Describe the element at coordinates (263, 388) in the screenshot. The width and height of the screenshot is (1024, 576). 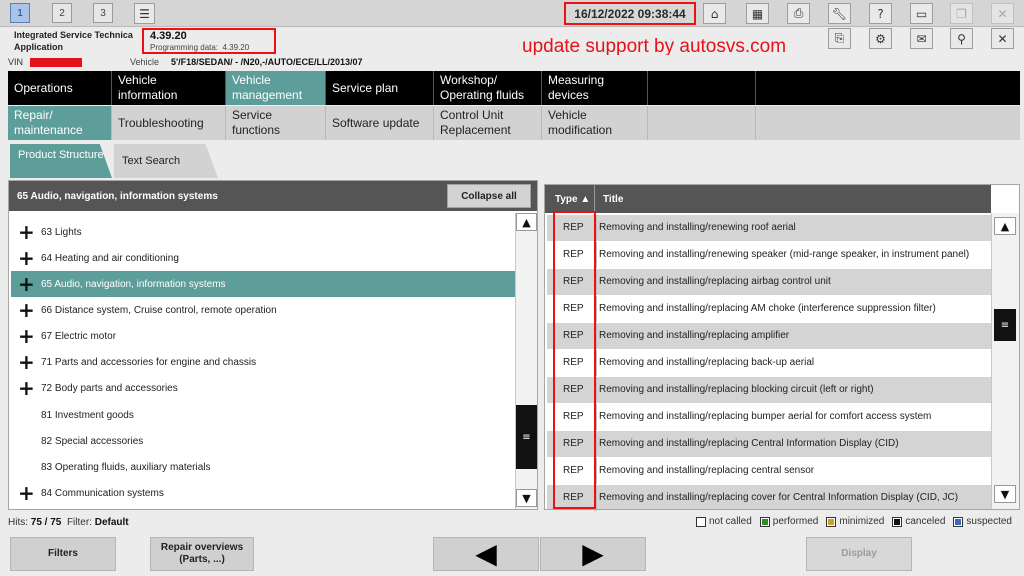
I see `tree-item: +72 Body parts and accessories` at that location.